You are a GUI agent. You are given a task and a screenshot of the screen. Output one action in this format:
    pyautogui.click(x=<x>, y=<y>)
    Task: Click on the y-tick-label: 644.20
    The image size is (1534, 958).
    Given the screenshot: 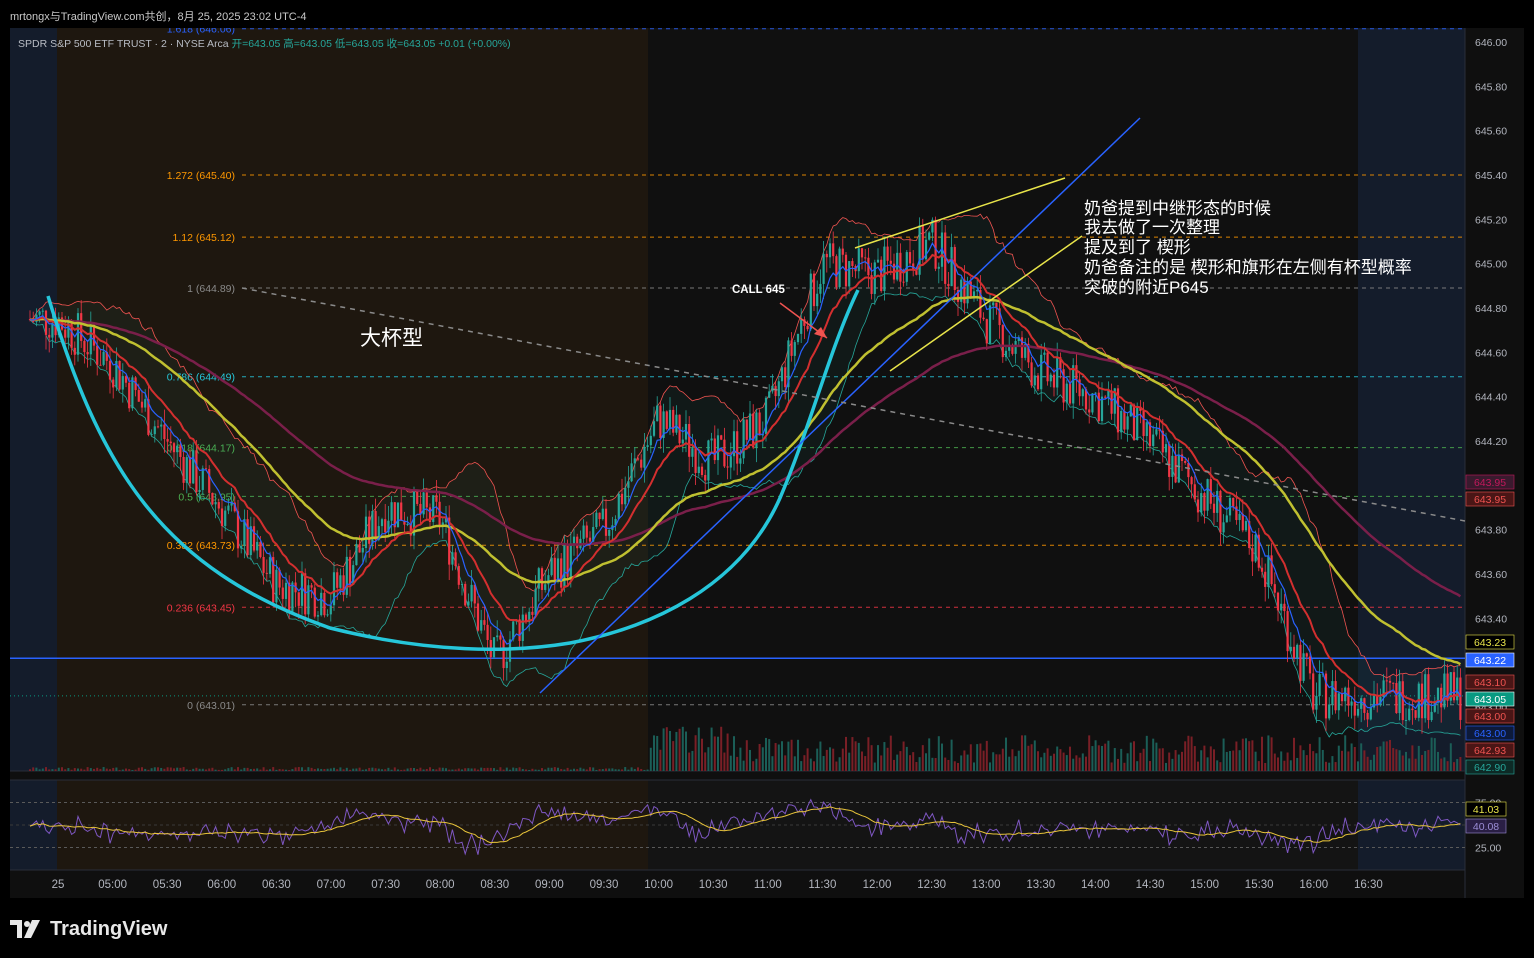 What is the action you would take?
    pyautogui.click(x=1491, y=442)
    